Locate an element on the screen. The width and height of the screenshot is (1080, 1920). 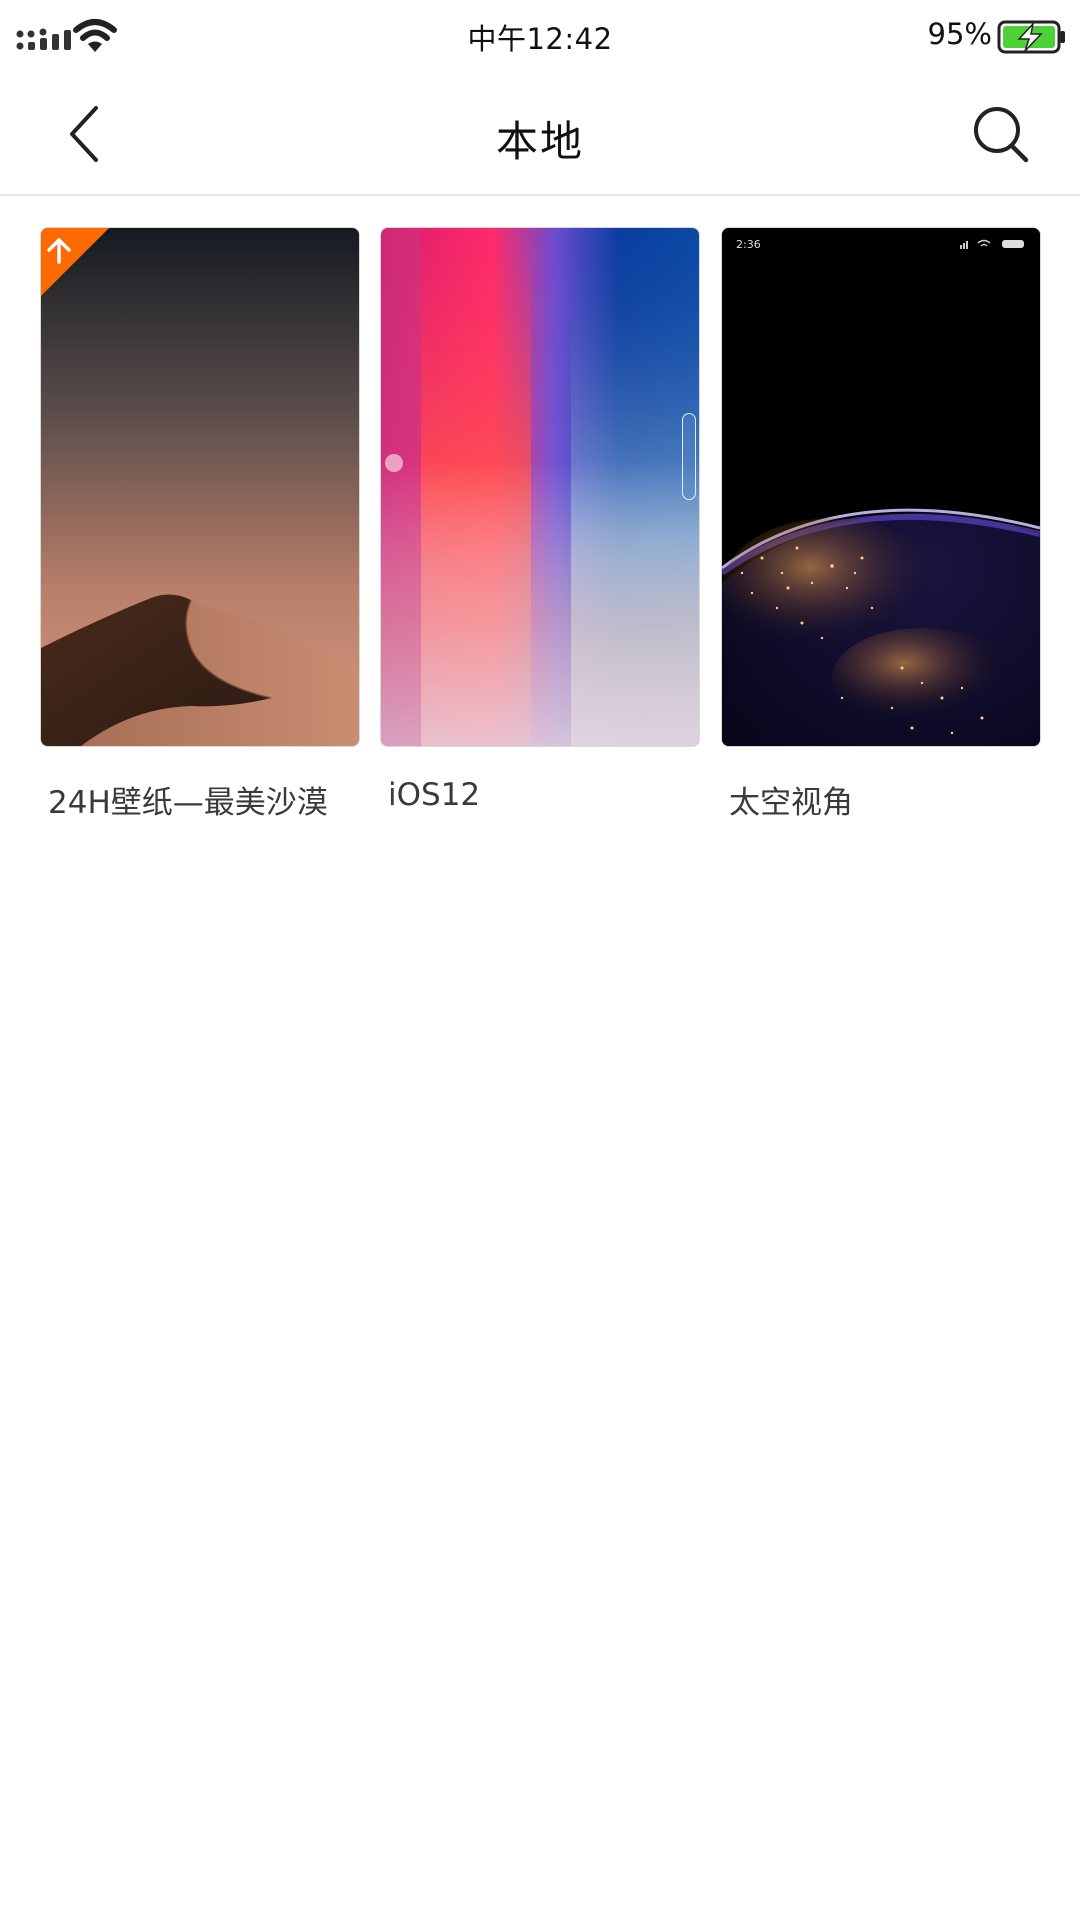
wallpaper-thumbnail: 2:36 is located at coordinates (881, 487).